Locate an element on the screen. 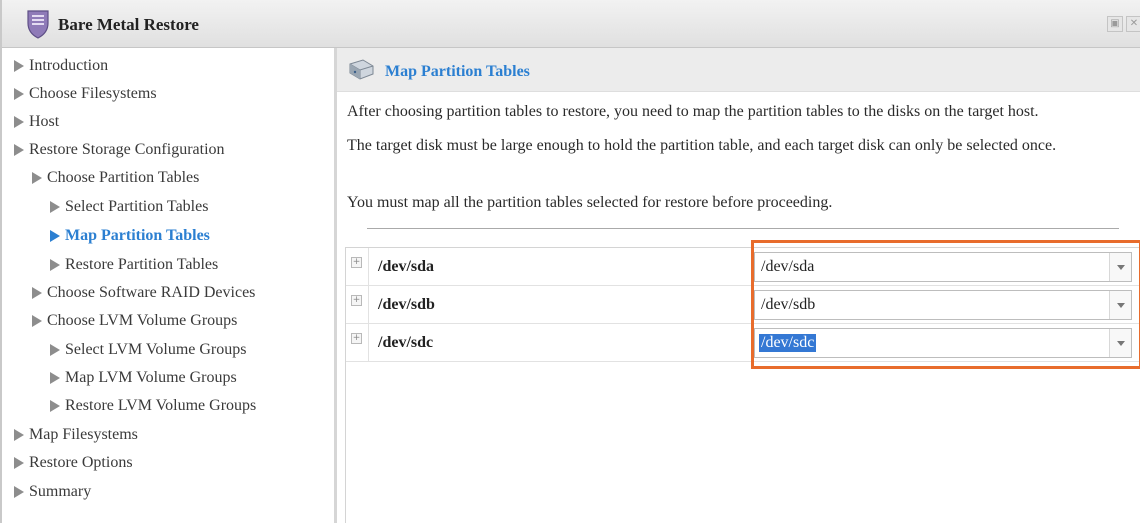 The image size is (1140, 523). nav-item-select-lvm-volume-groups: Select LVM Volume Groups is located at coordinates (148, 350).